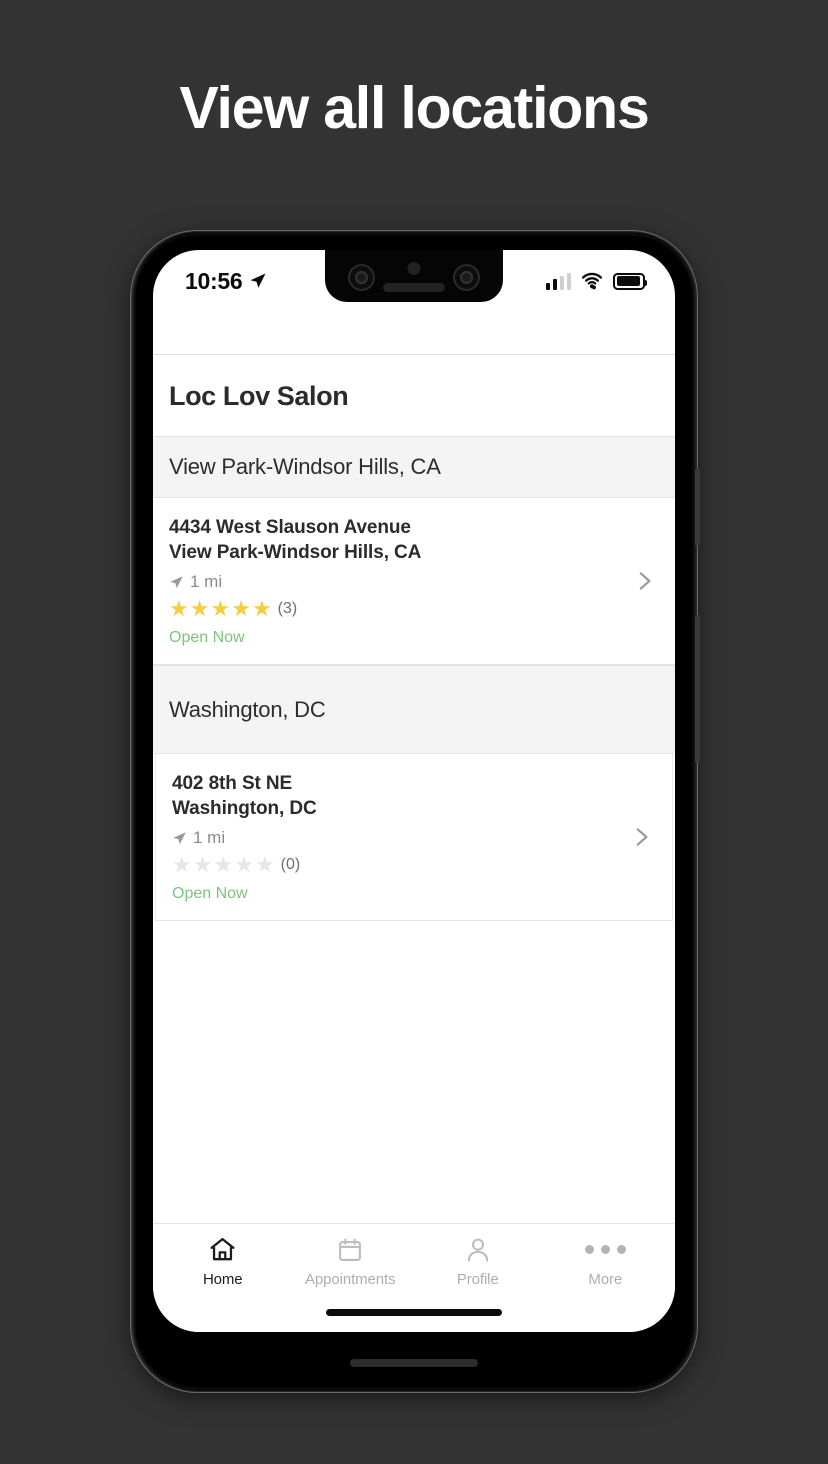 The width and height of the screenshot is (828, 1464). I want to click on tab-profile: Profile, so click(478, 1261).